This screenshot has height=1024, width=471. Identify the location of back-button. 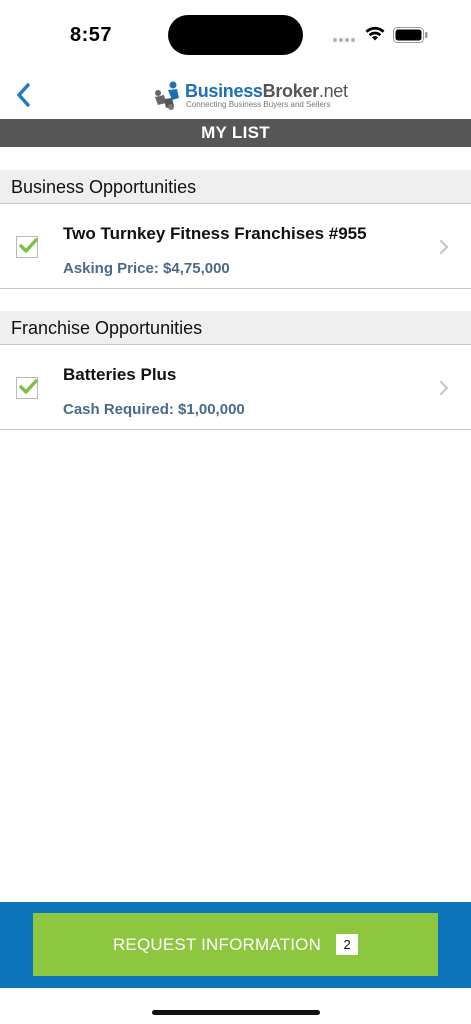
(23, 95).